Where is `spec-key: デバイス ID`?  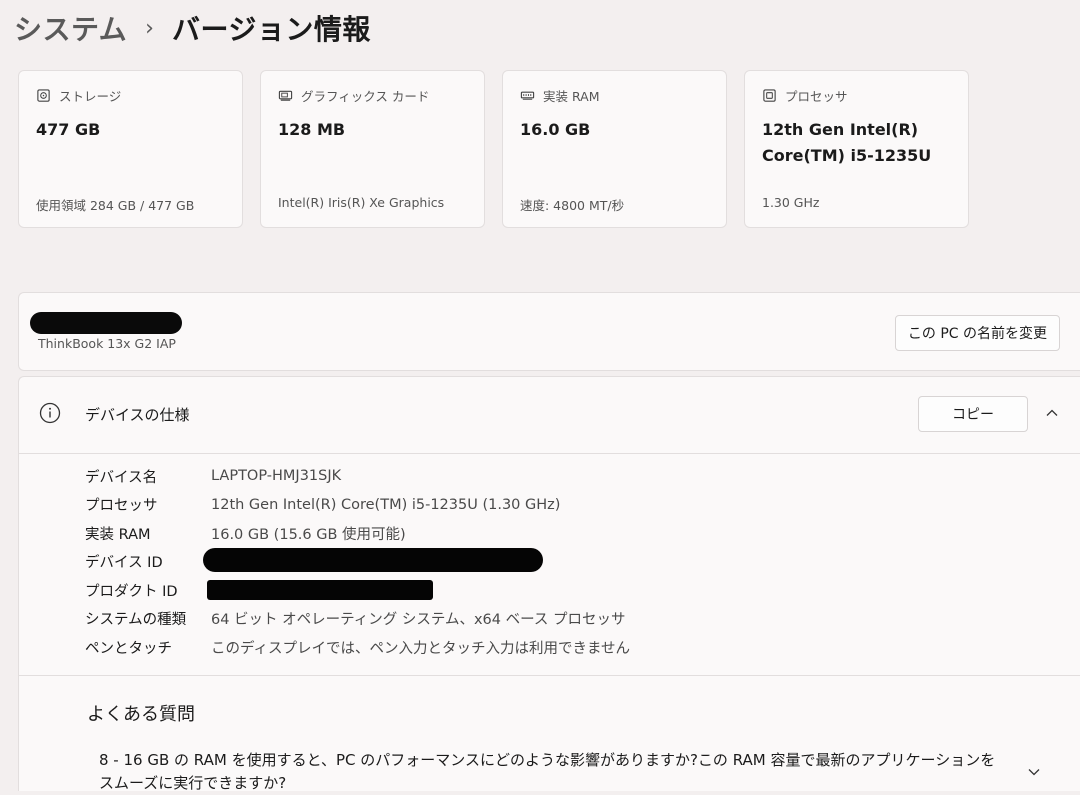 spec-key: デバイス ID is located at coordinates (124, 563).